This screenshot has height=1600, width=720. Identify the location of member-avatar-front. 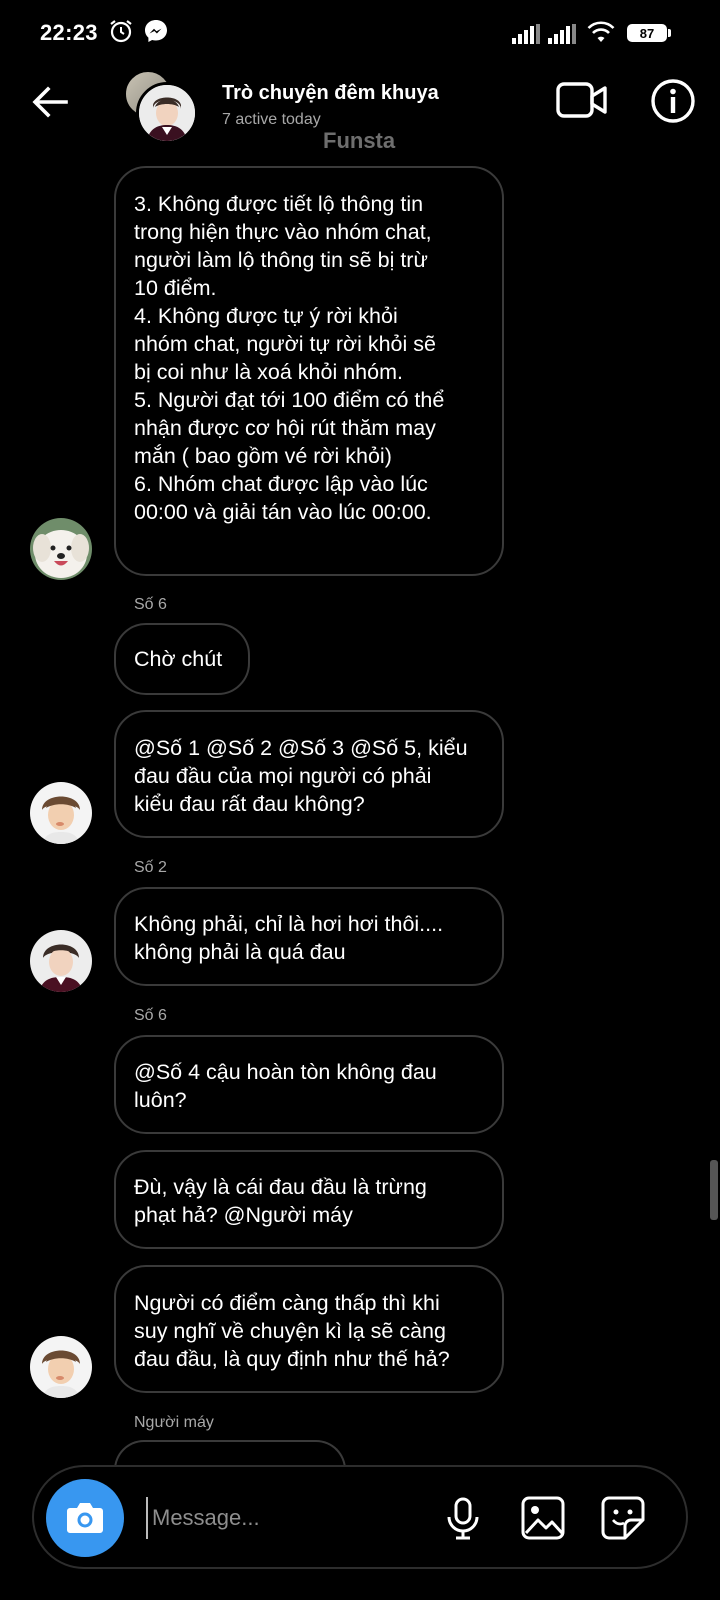
(167, 113).